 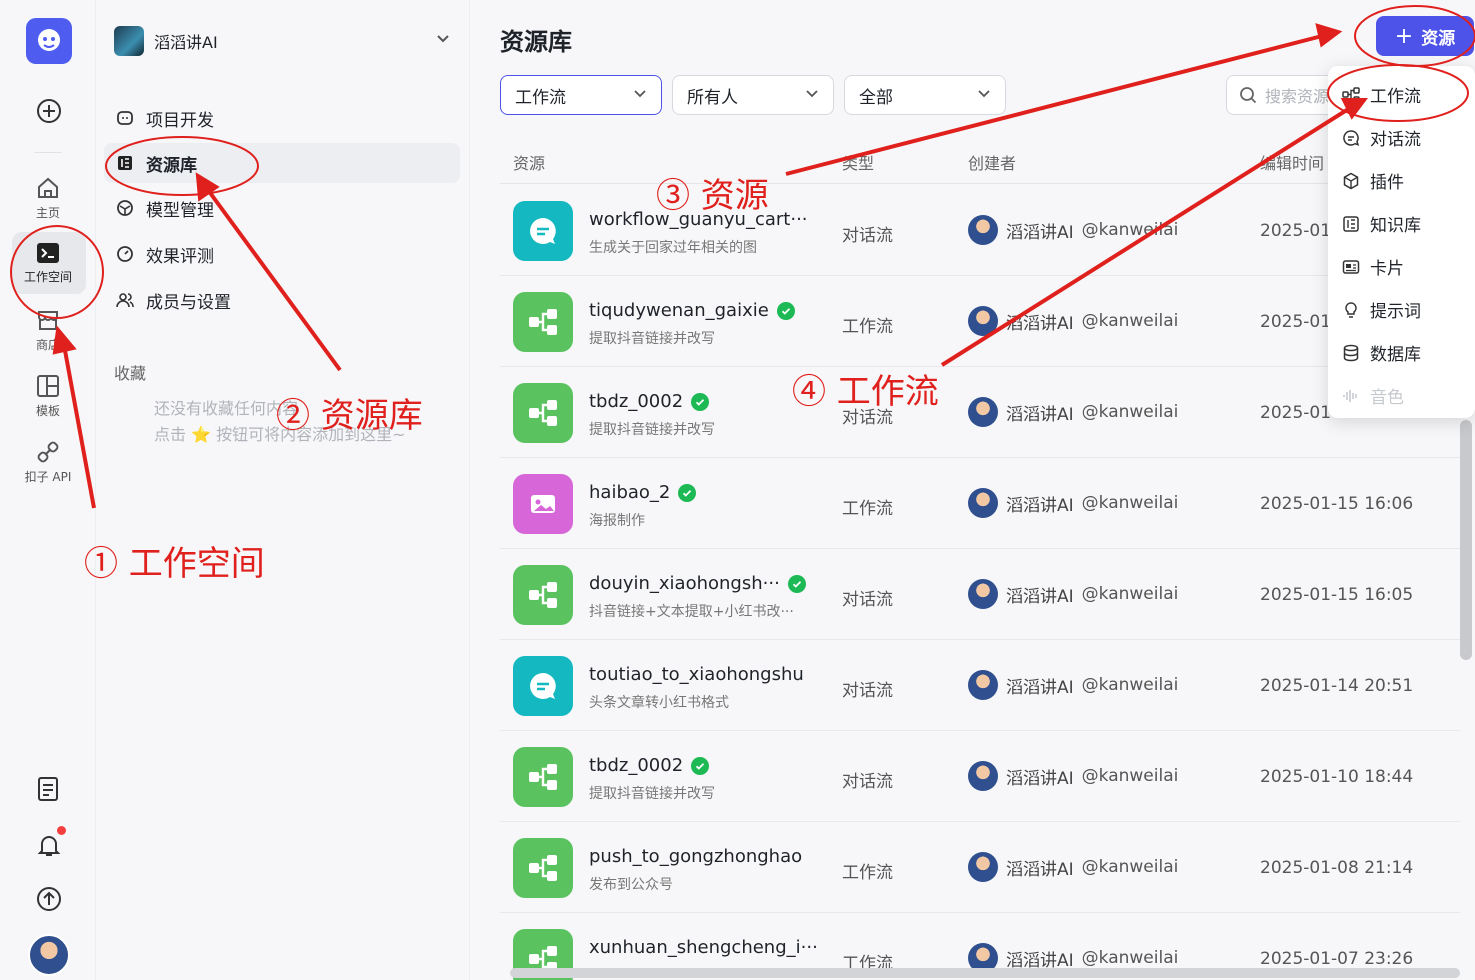 What do you see at coordinates (48, 462) in the screenshot?
I see `rail-item-api: 扣子 API` at bounding box center [48, 462].